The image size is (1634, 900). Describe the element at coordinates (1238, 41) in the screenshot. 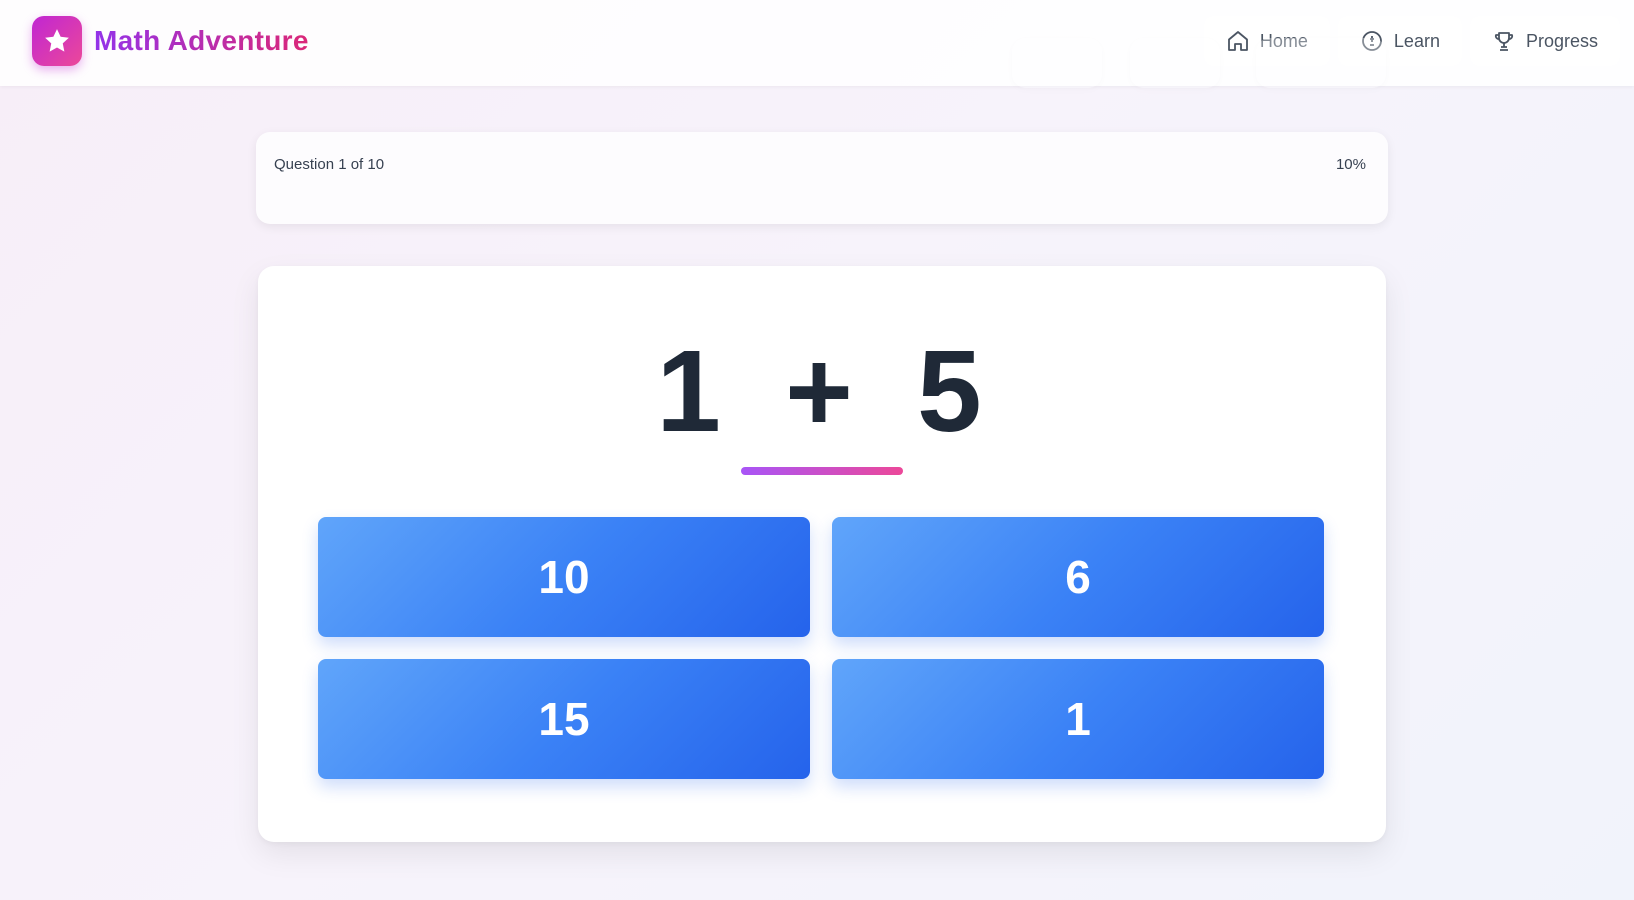

I see `home-icon` at that location.